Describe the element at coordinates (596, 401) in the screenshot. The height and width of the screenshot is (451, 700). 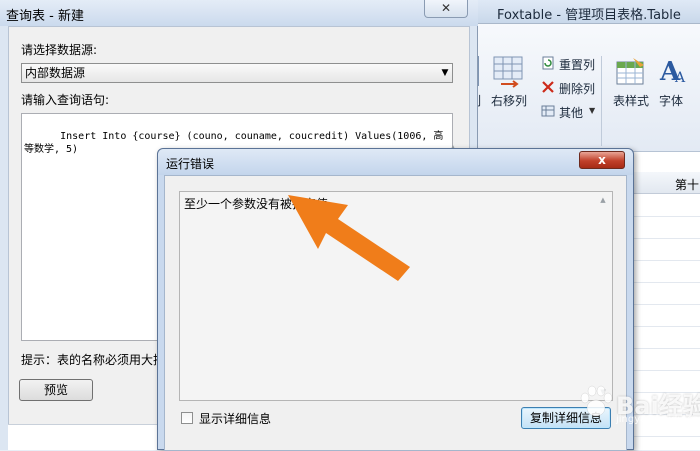
I see `paw-icon` at that location.